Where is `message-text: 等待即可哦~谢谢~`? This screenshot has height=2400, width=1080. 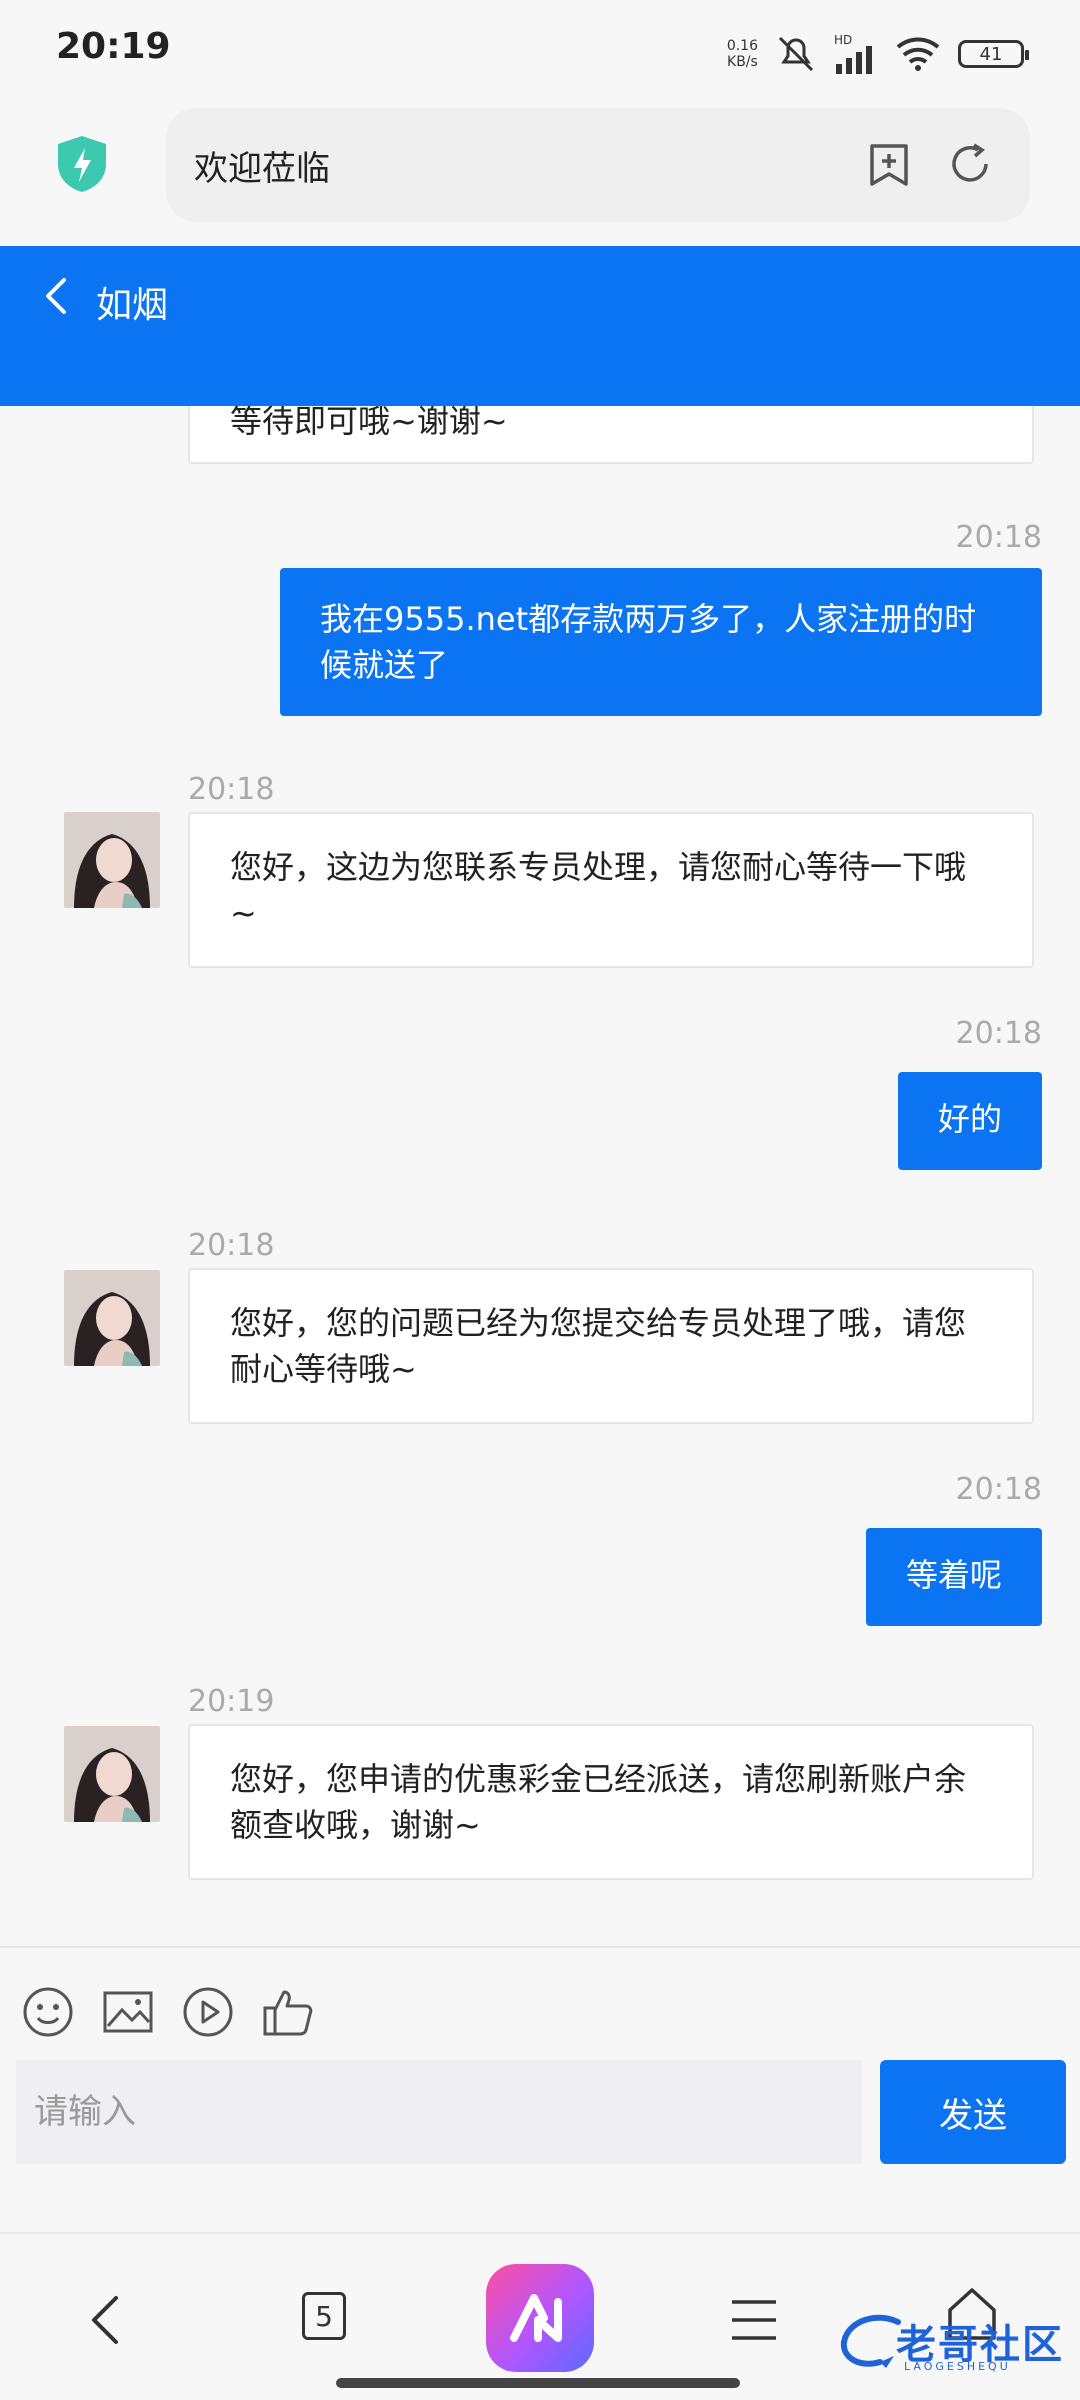 message-text: 等待即可哦~谢谢~ is located at coordinates (369, 421).